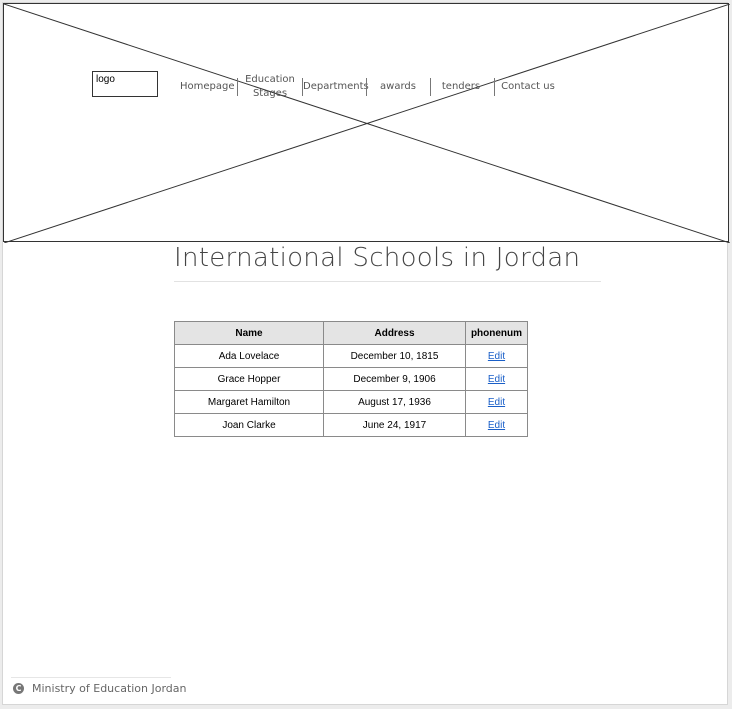  I want to click on footer-divider, so click(91, 677).